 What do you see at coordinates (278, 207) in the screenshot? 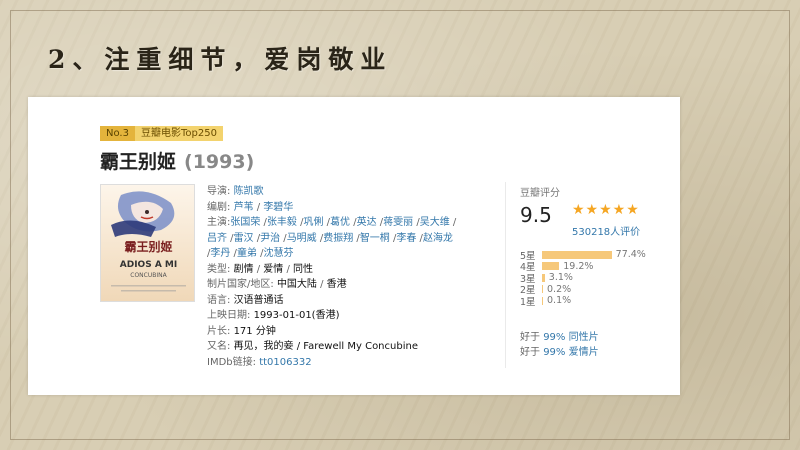
I see `writer-link: 李碧华` at bounding box center [278, 207].